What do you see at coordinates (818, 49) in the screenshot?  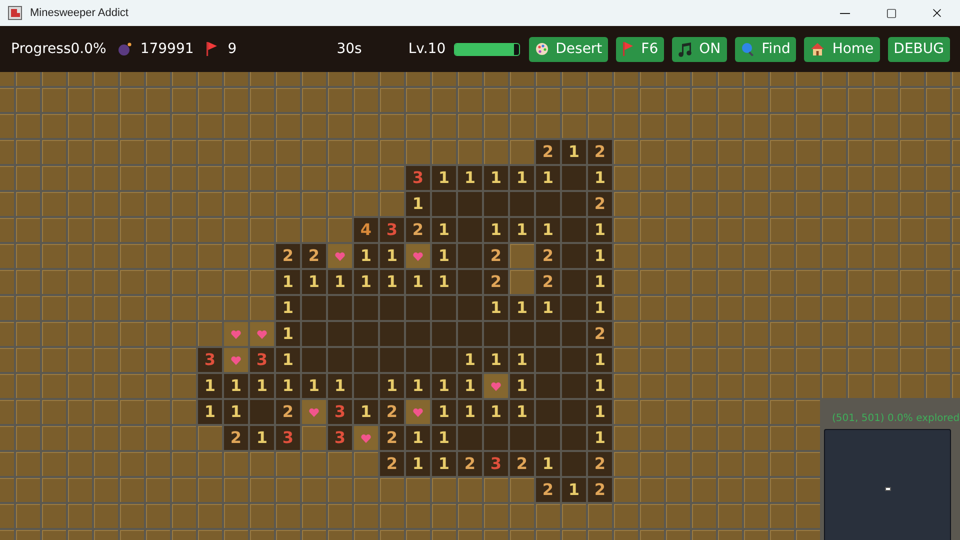 I see `house-icon` at bounding box center [818, 49].